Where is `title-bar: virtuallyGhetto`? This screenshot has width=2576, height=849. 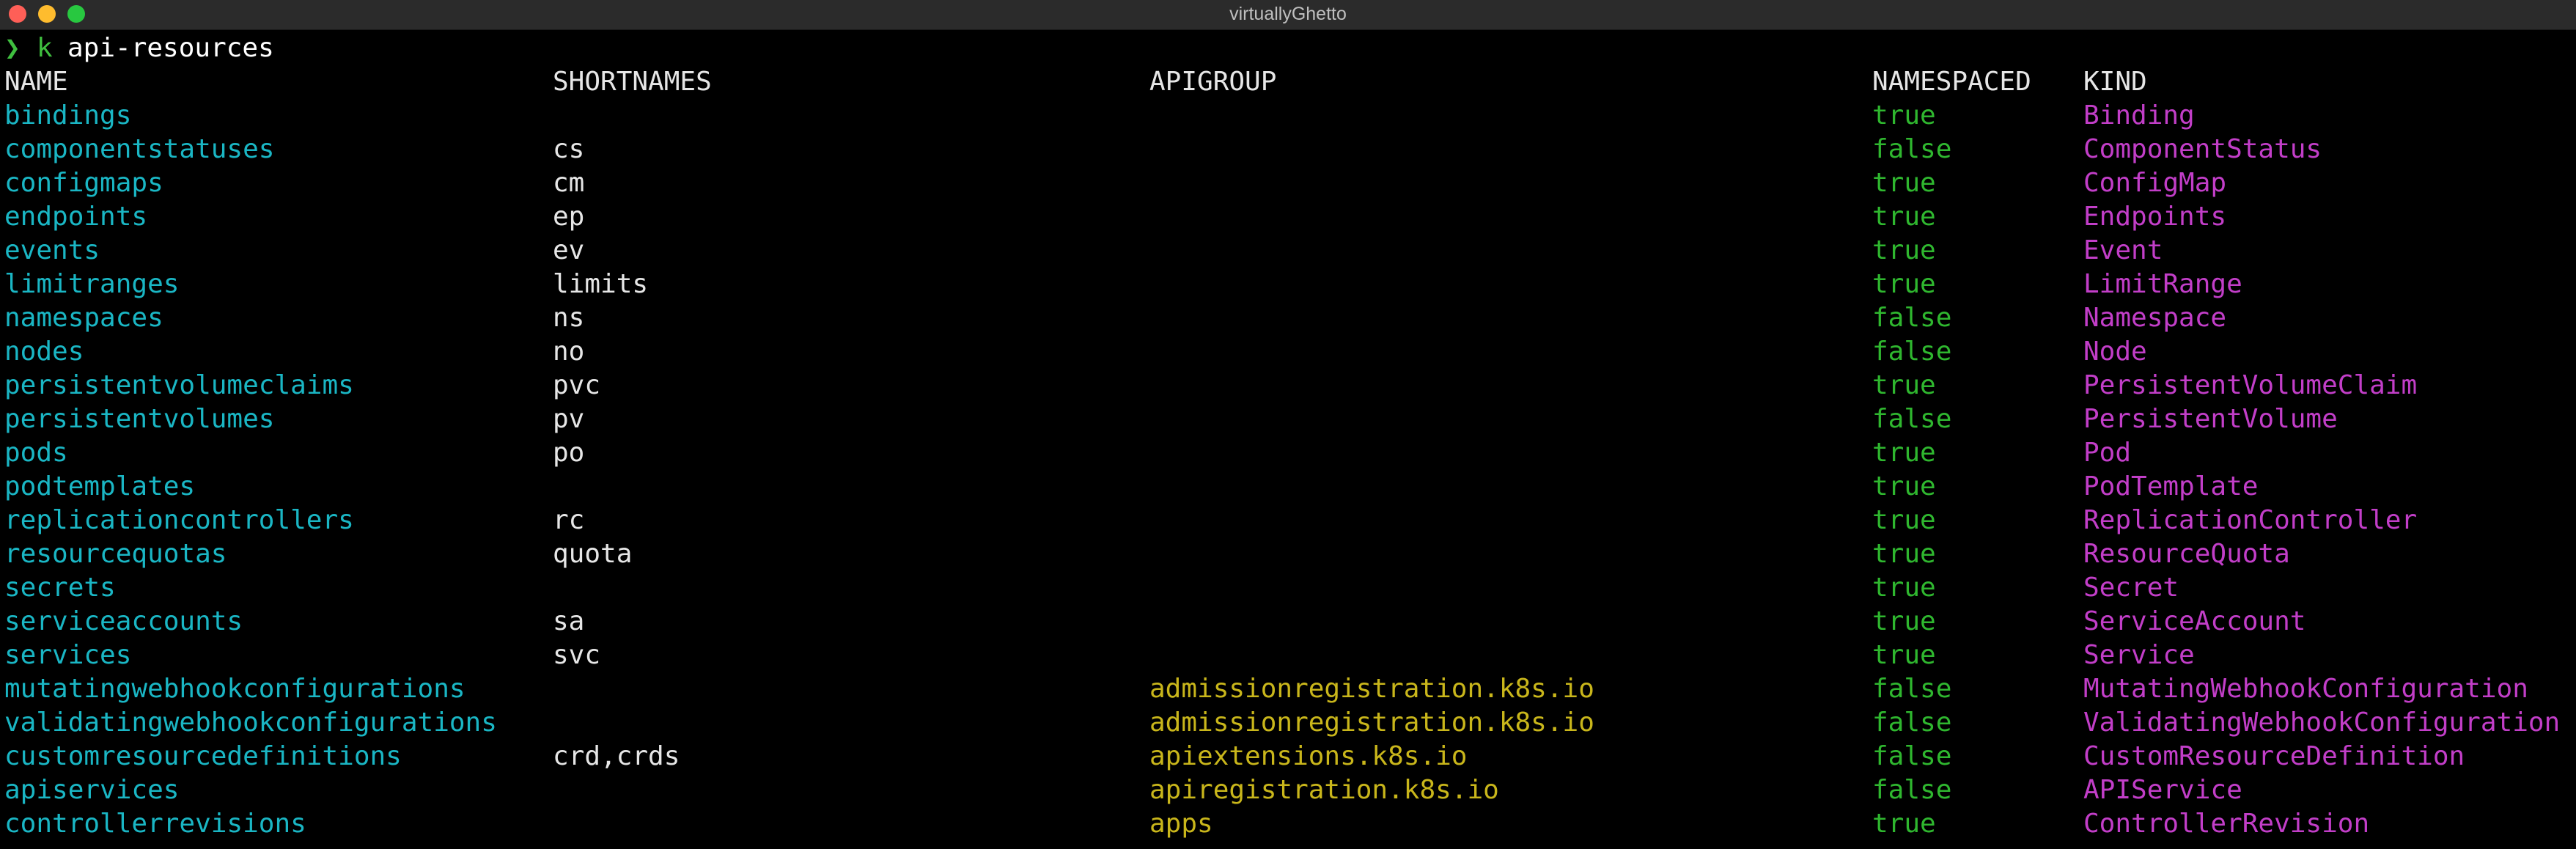 title-bar: virtuallyGhetto is located at coordinates (1288, 15).